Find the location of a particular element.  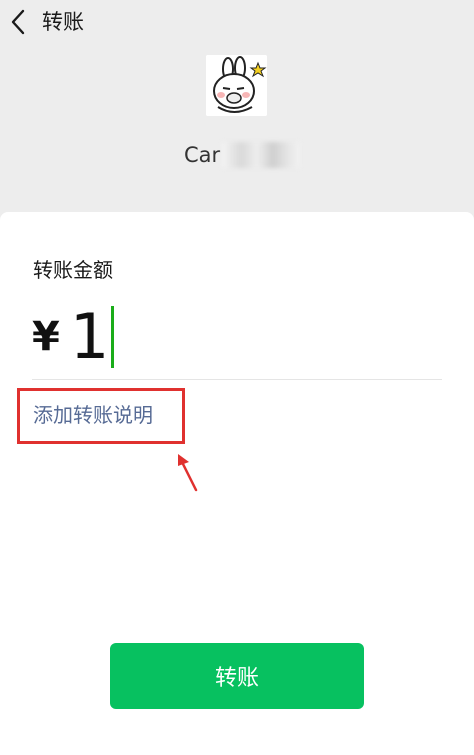

page-title: 转账 is located at coordinates (63, 22).